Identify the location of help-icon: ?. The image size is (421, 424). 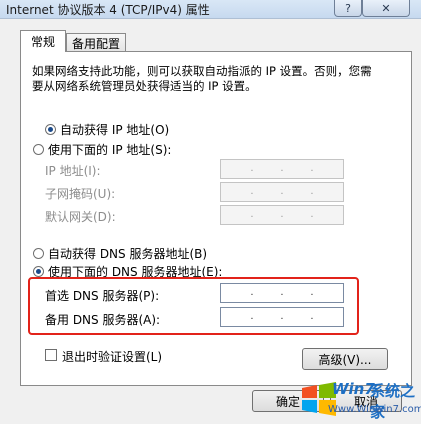
(348, 8).